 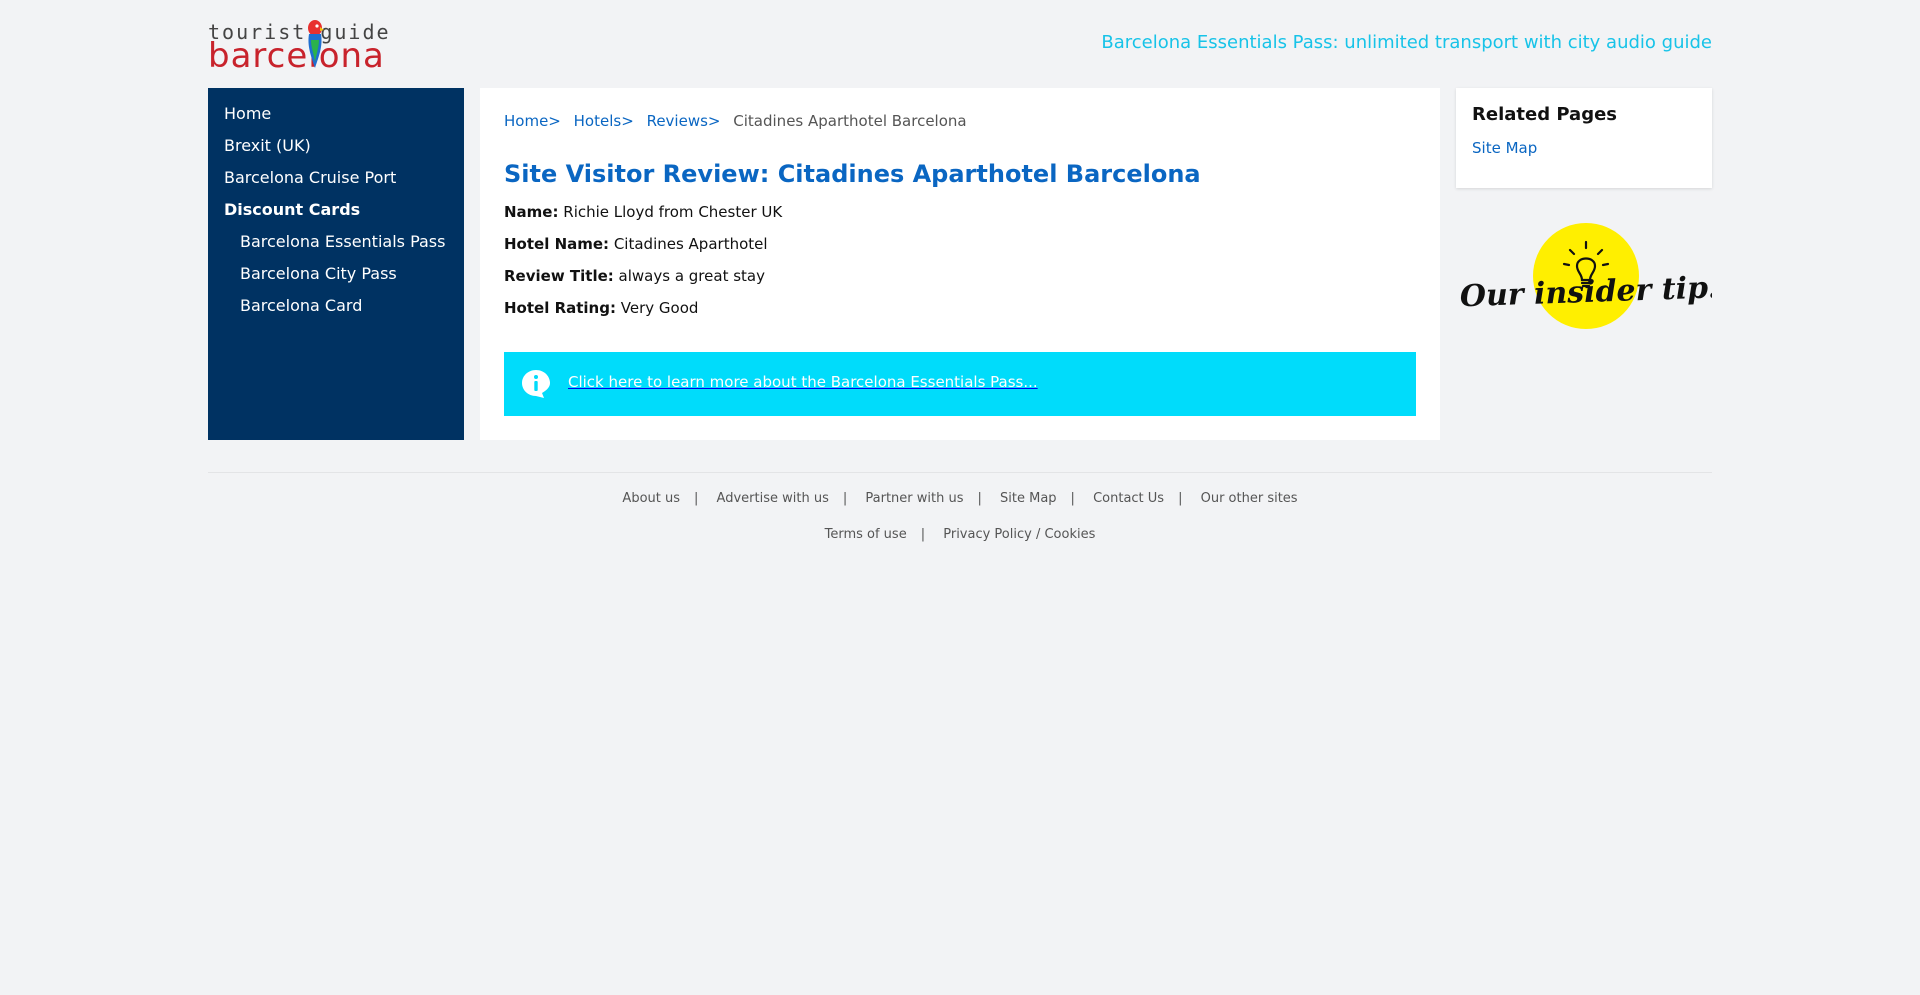 What do you see at coordinates (690, 244) in the screenshot?
I see `field-value: Citadines Aparthotel` at bounding box center [690, 244].